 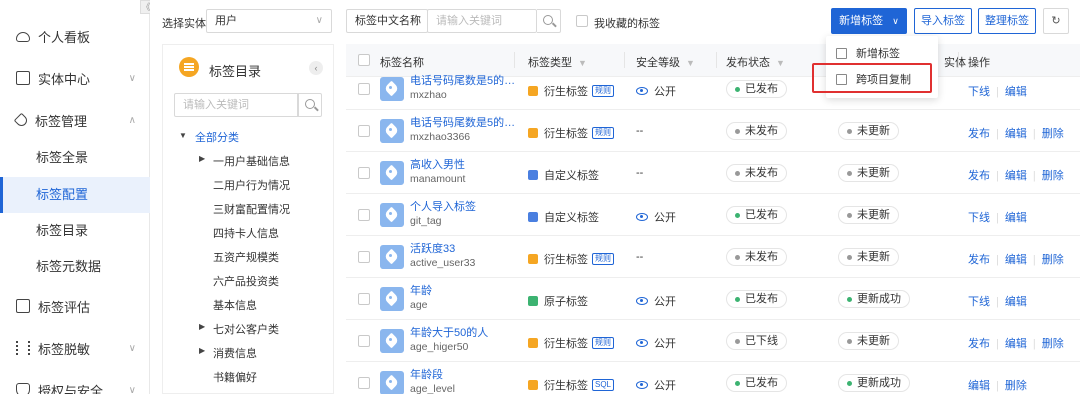 What do you see at coordinates (246, 329) in the screenshot?
I see `tree-node: 七对公客户类` at bounding box center [246, 329].